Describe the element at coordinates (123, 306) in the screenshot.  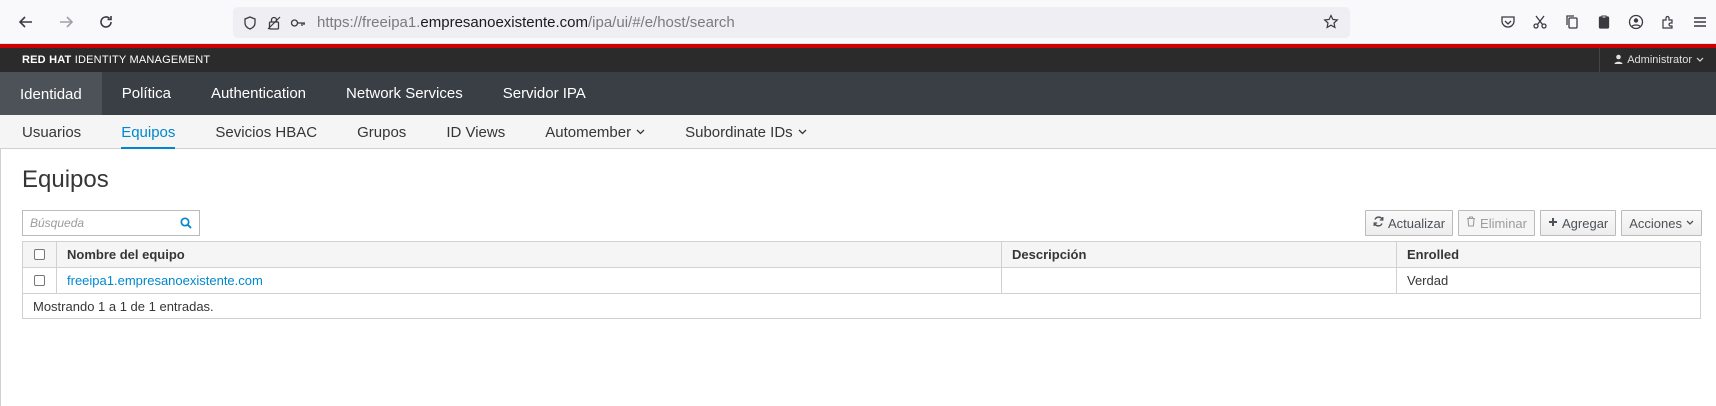
I see `table-footer: Mostrando 1 a 1 de 1 entradas.` at that location.